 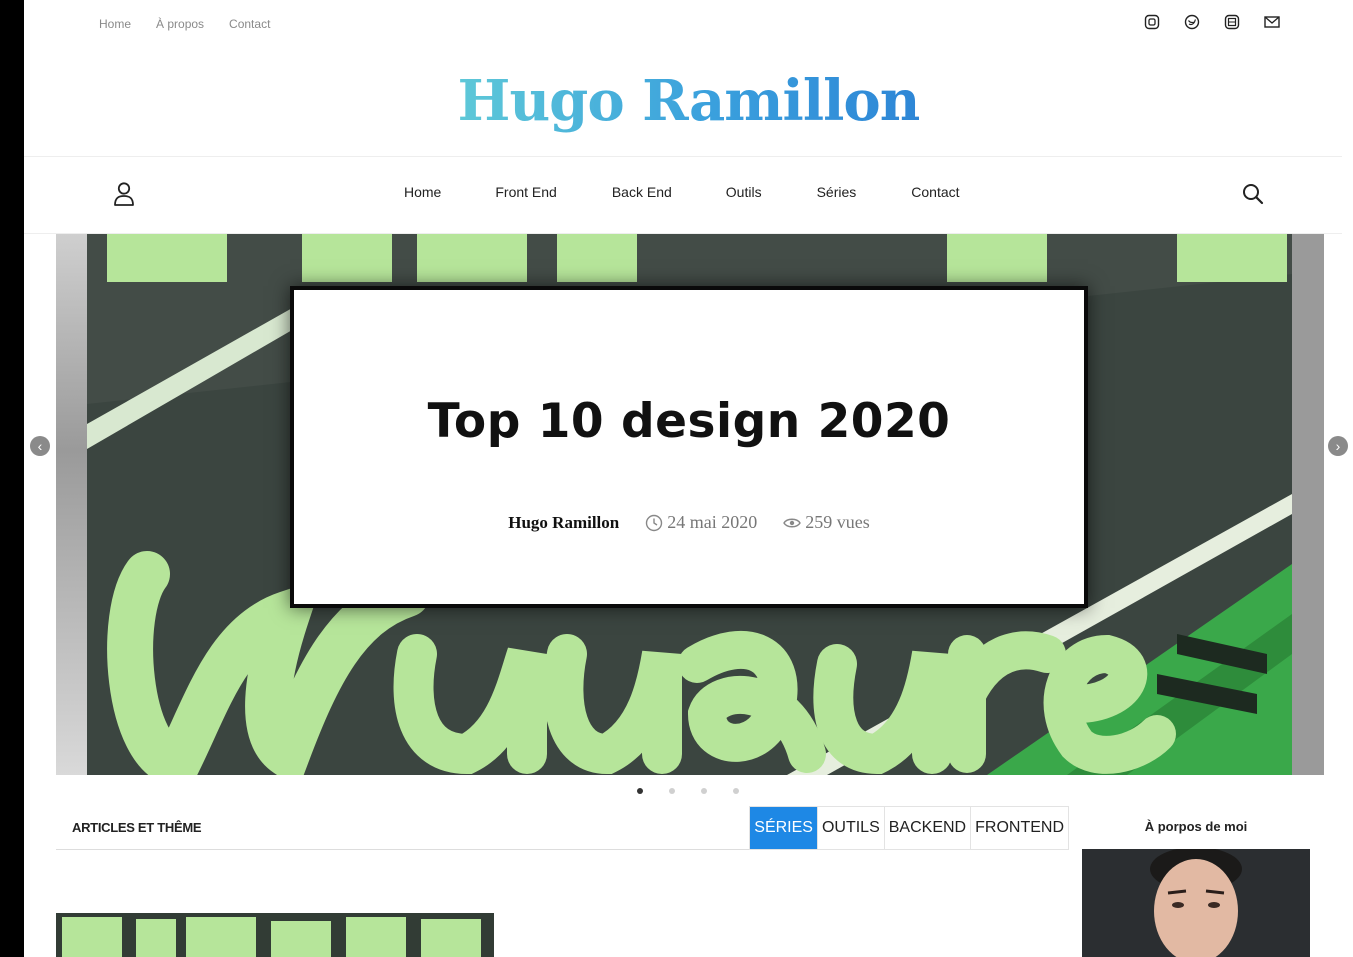 I want to click on top-link-contact: Contact, so click(x=249, y=24).